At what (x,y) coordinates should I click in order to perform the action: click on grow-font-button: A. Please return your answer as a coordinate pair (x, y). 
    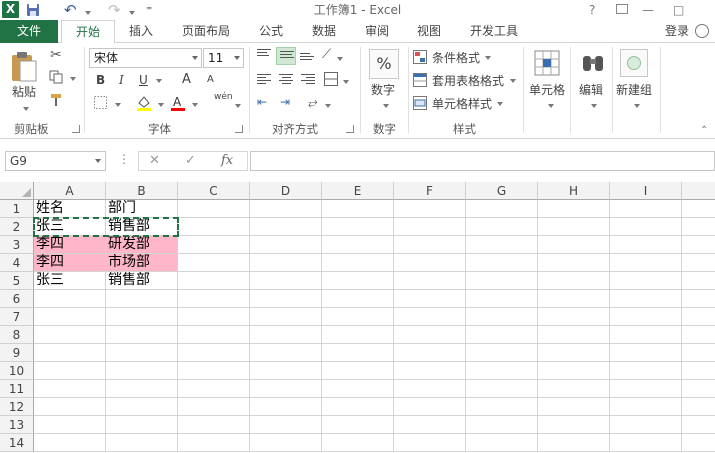
    Looking at the image, I should click on (186, 79).